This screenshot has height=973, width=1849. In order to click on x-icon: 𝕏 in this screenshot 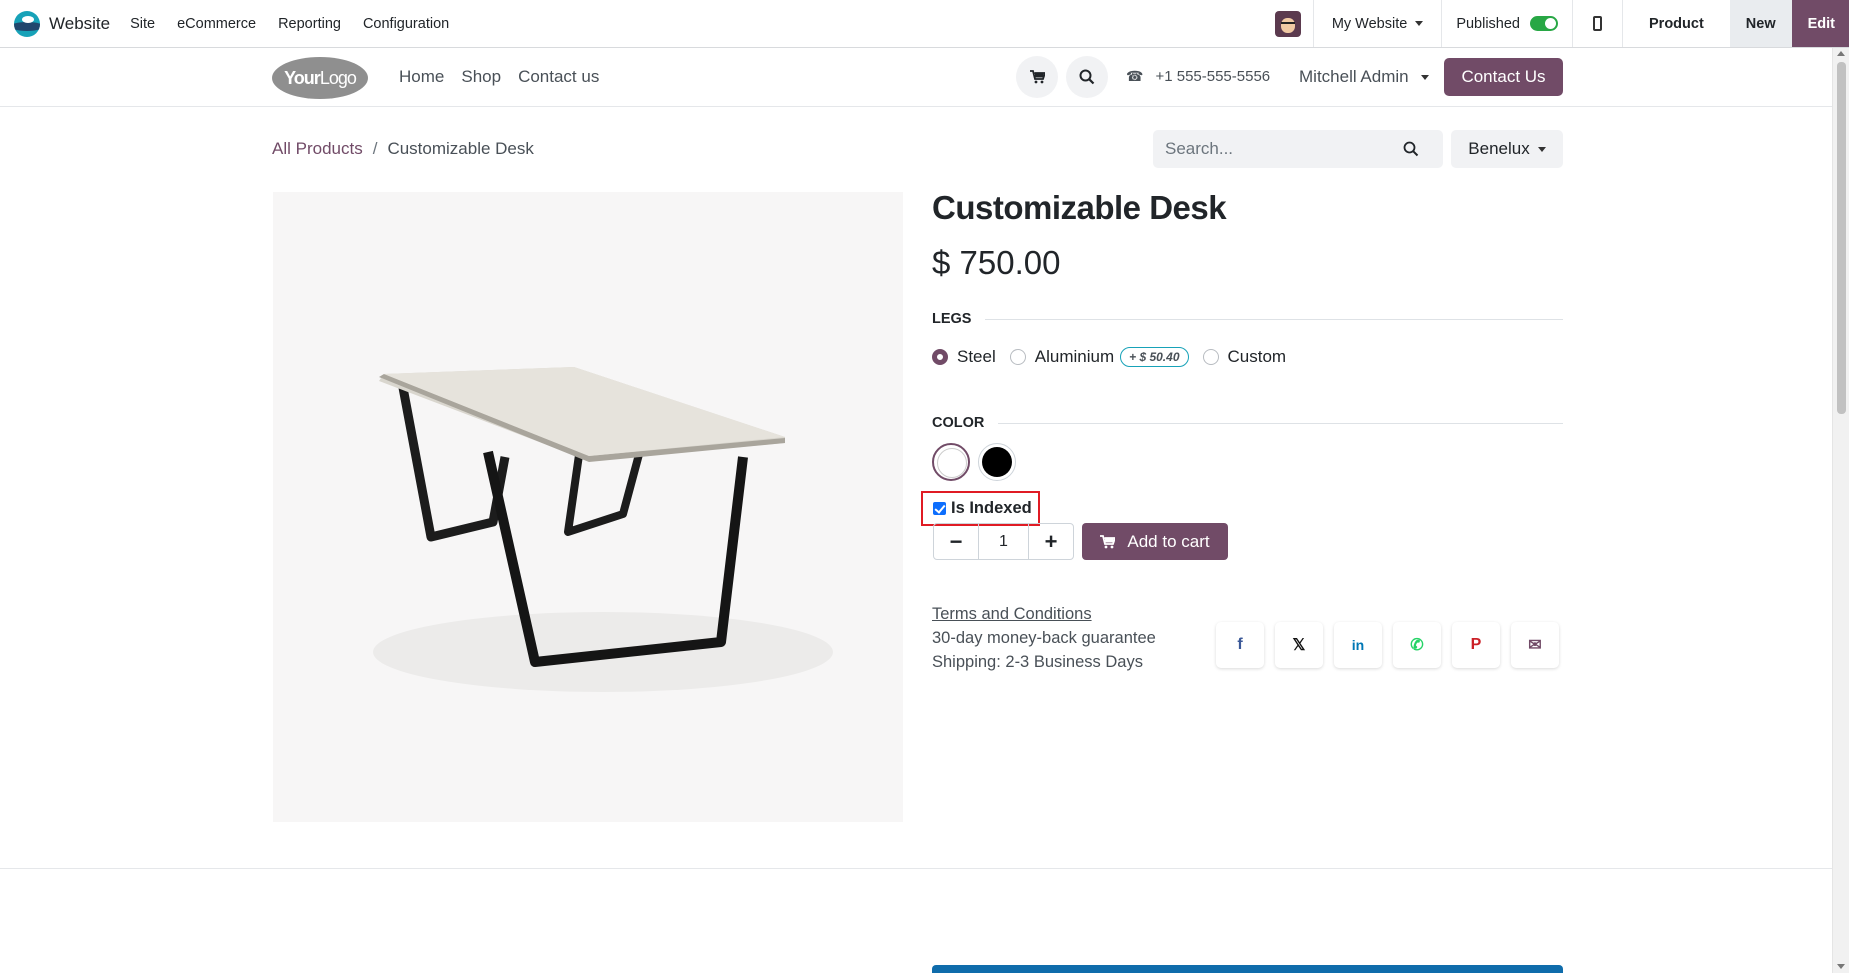, I will do `click(1299, 645)`.